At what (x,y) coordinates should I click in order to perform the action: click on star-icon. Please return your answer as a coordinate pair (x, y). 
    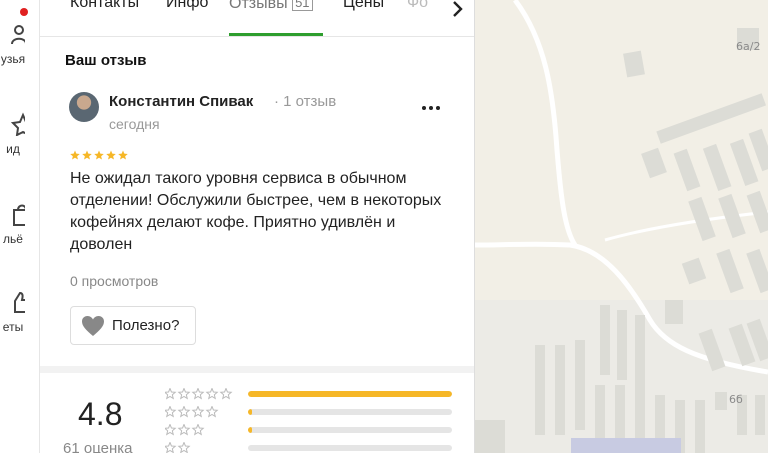
    Looking at the image, I should click on (17, 124).